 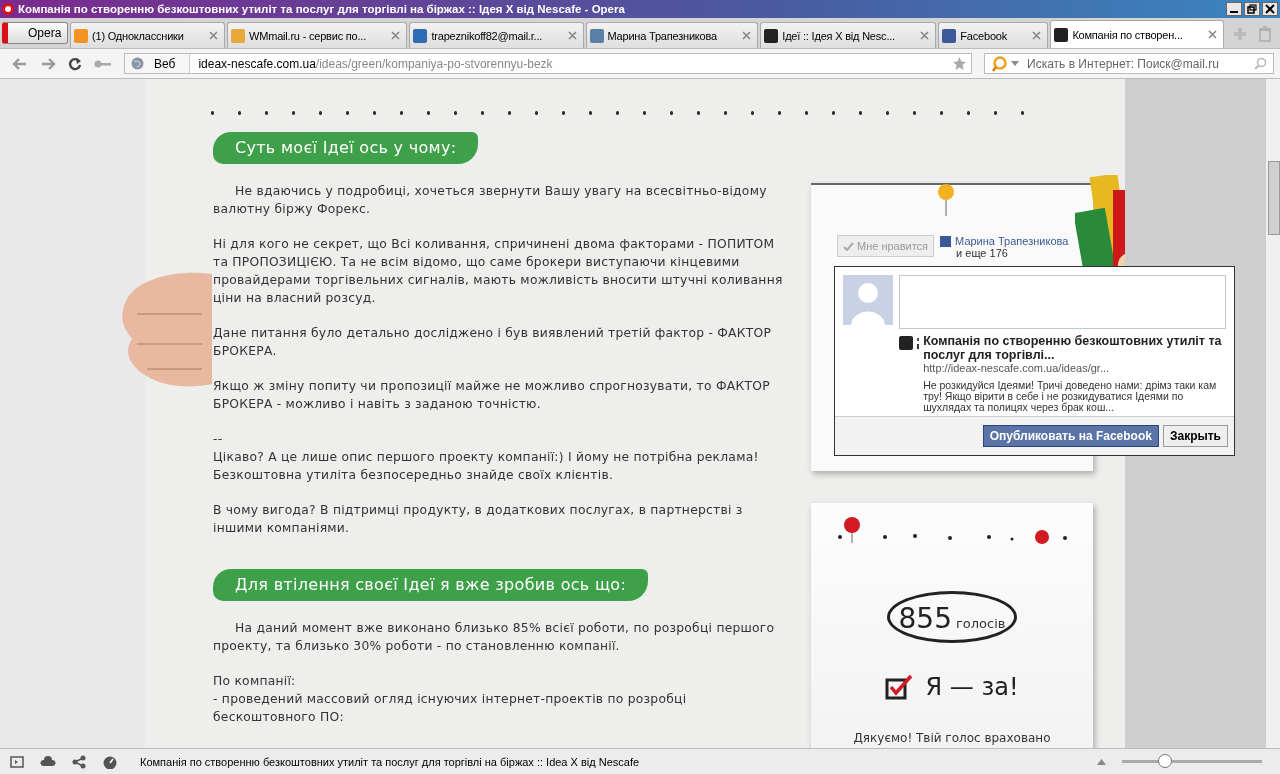 I want to click on paragraph: -- Цікаво? А це лише опис першого проекту компанії:) І йому не потрібна реклама! Безкоштовна утиліта безпосередньо знайде своїх клієнтів., so click(x=486, y=457).